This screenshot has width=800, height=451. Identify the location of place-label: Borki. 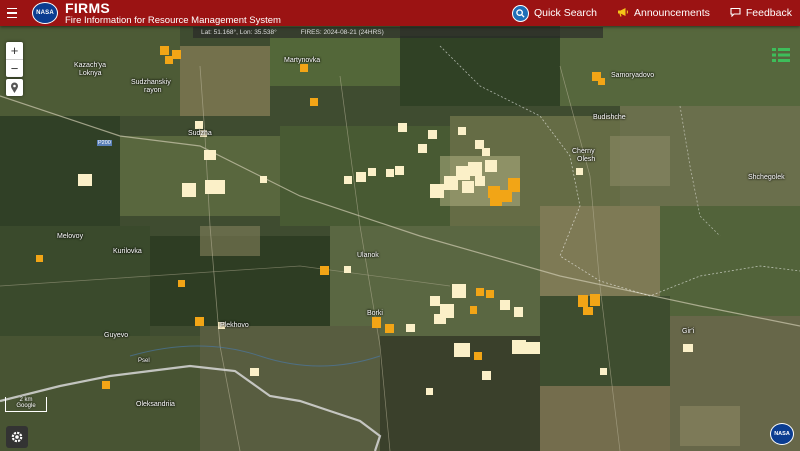
(375, 313).